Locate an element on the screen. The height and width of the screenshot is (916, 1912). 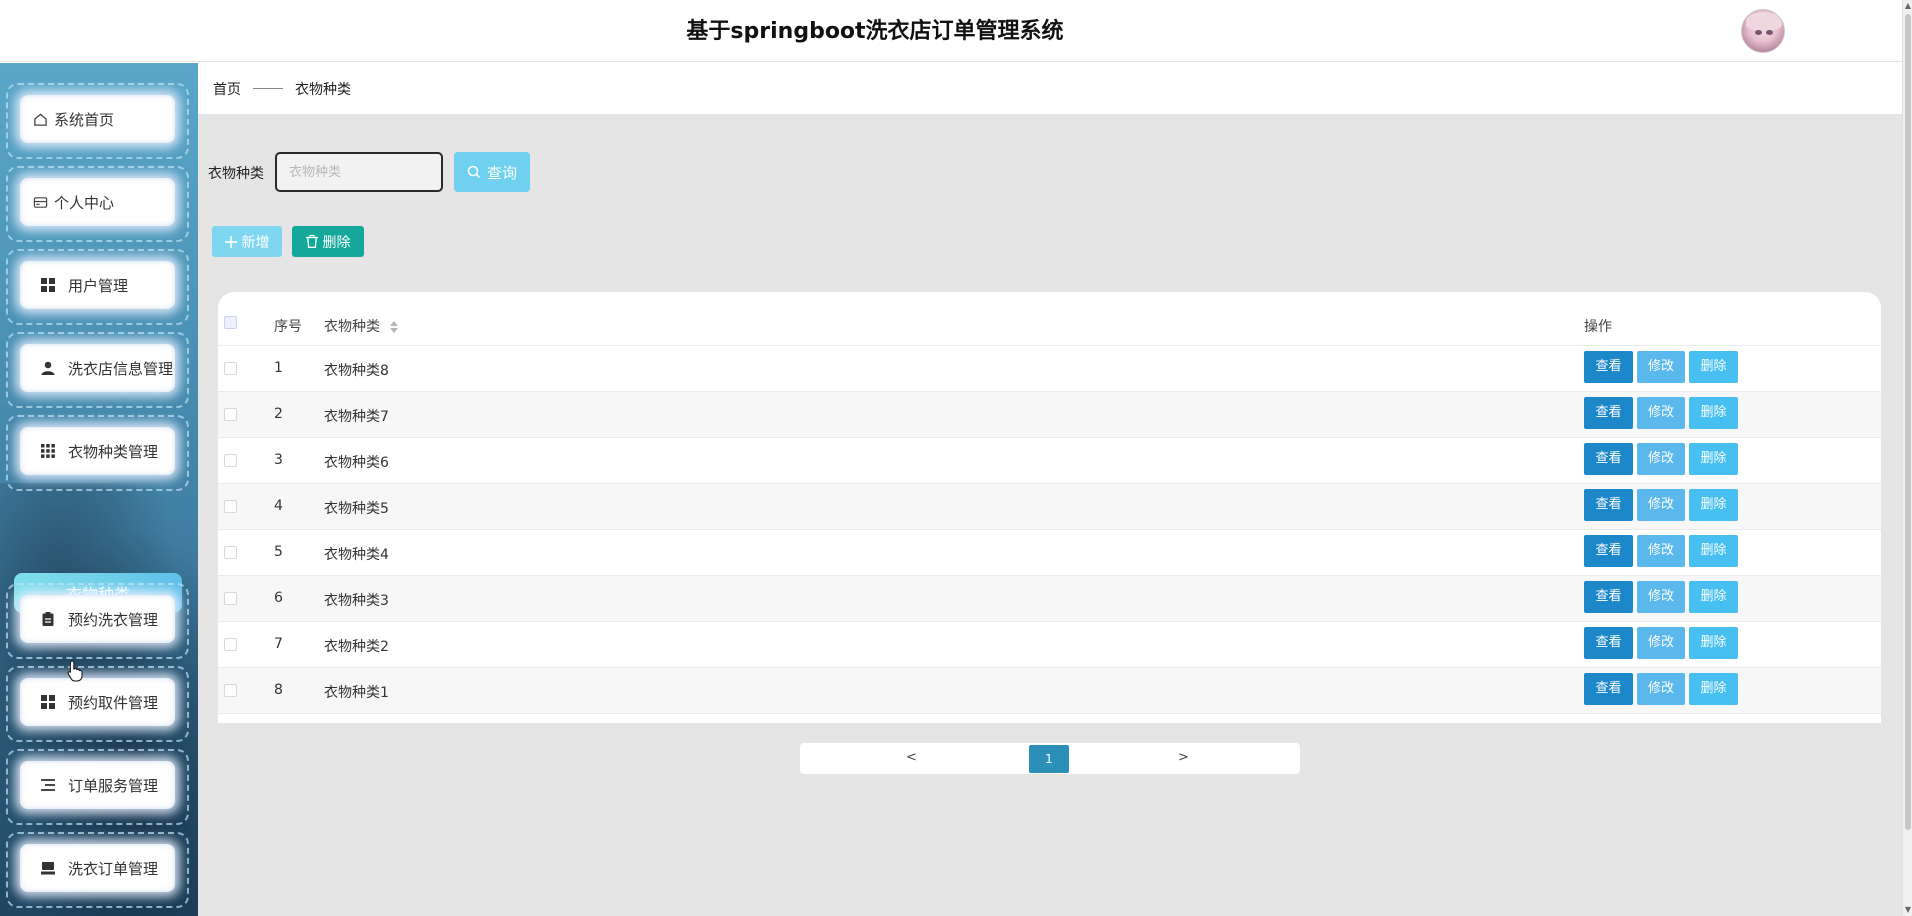
table-row: 7 衣物种类2 查看 修改 删除 is located at coordinates (1049, 645).